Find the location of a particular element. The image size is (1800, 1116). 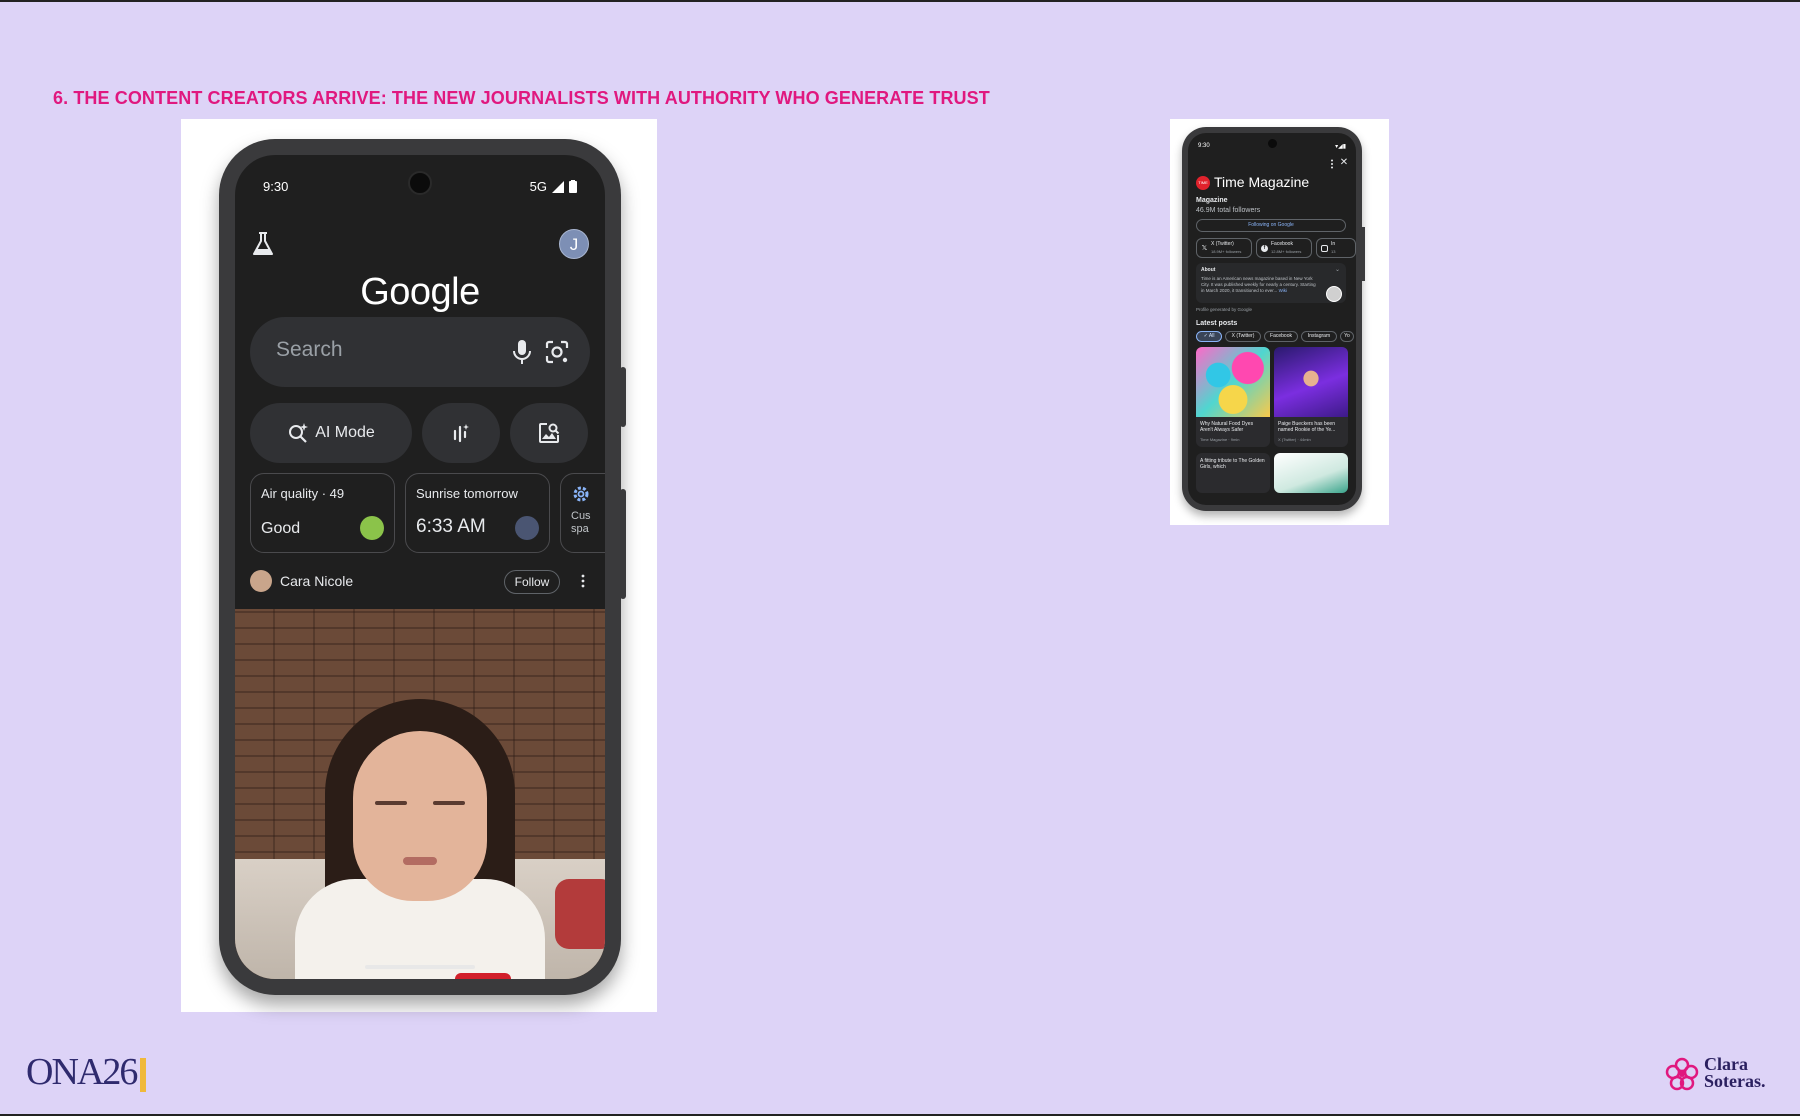

profile-category: Magazine is located at coordinates (1212, 200).